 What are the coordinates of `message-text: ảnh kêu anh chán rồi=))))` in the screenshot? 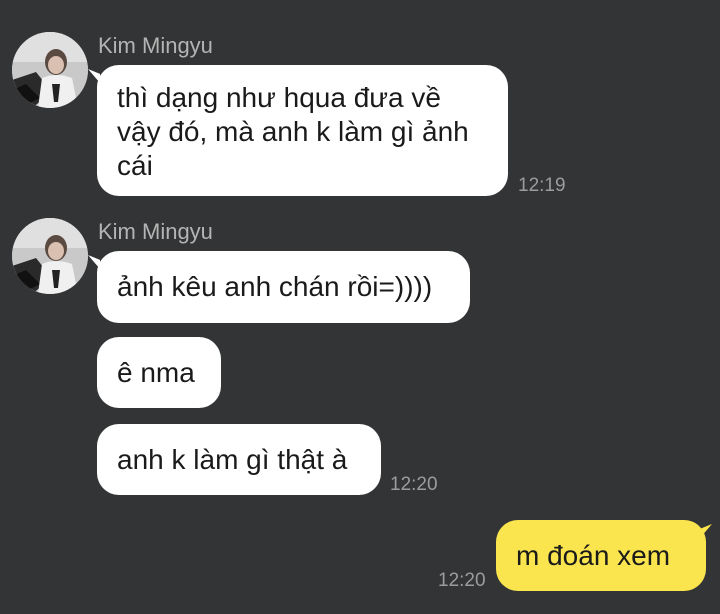 It's located at (275, 286).